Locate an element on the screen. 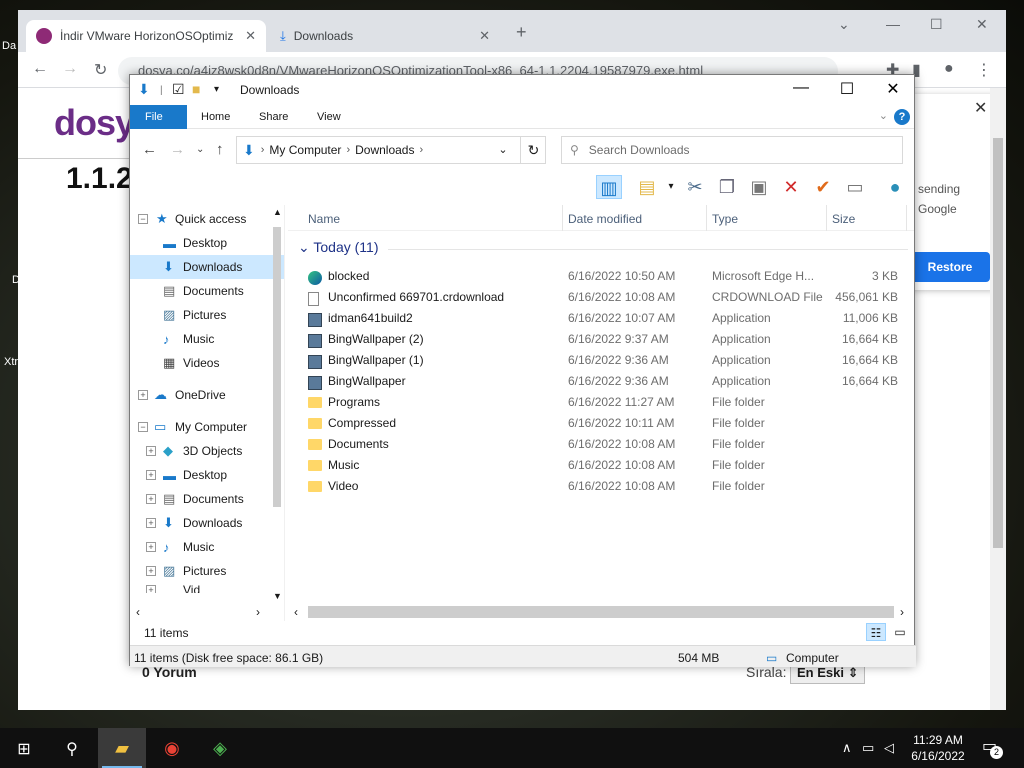  nav-my-computer: − ▭ My Computer is located at coordinates (207, 427).